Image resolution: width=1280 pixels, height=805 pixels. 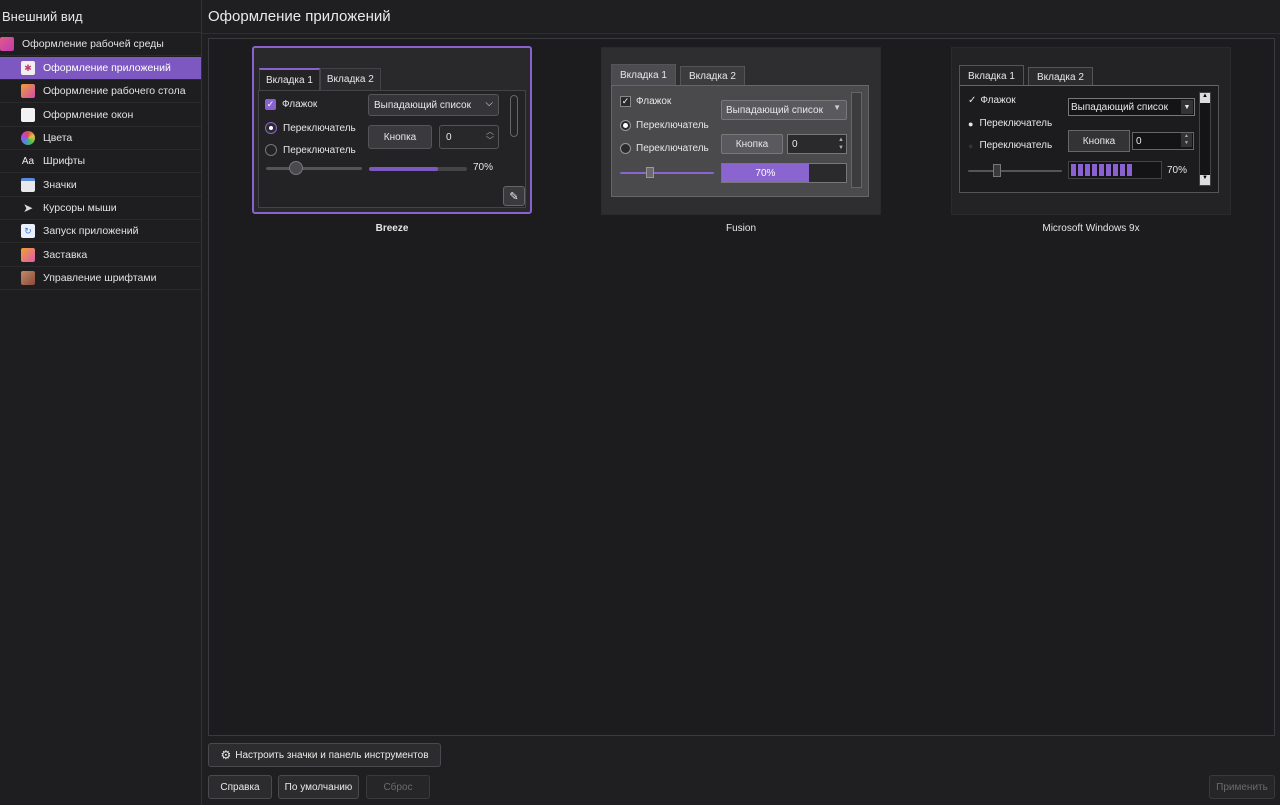 I want to click on preview-spinbox-value: 0, so click(x=449, y=137).